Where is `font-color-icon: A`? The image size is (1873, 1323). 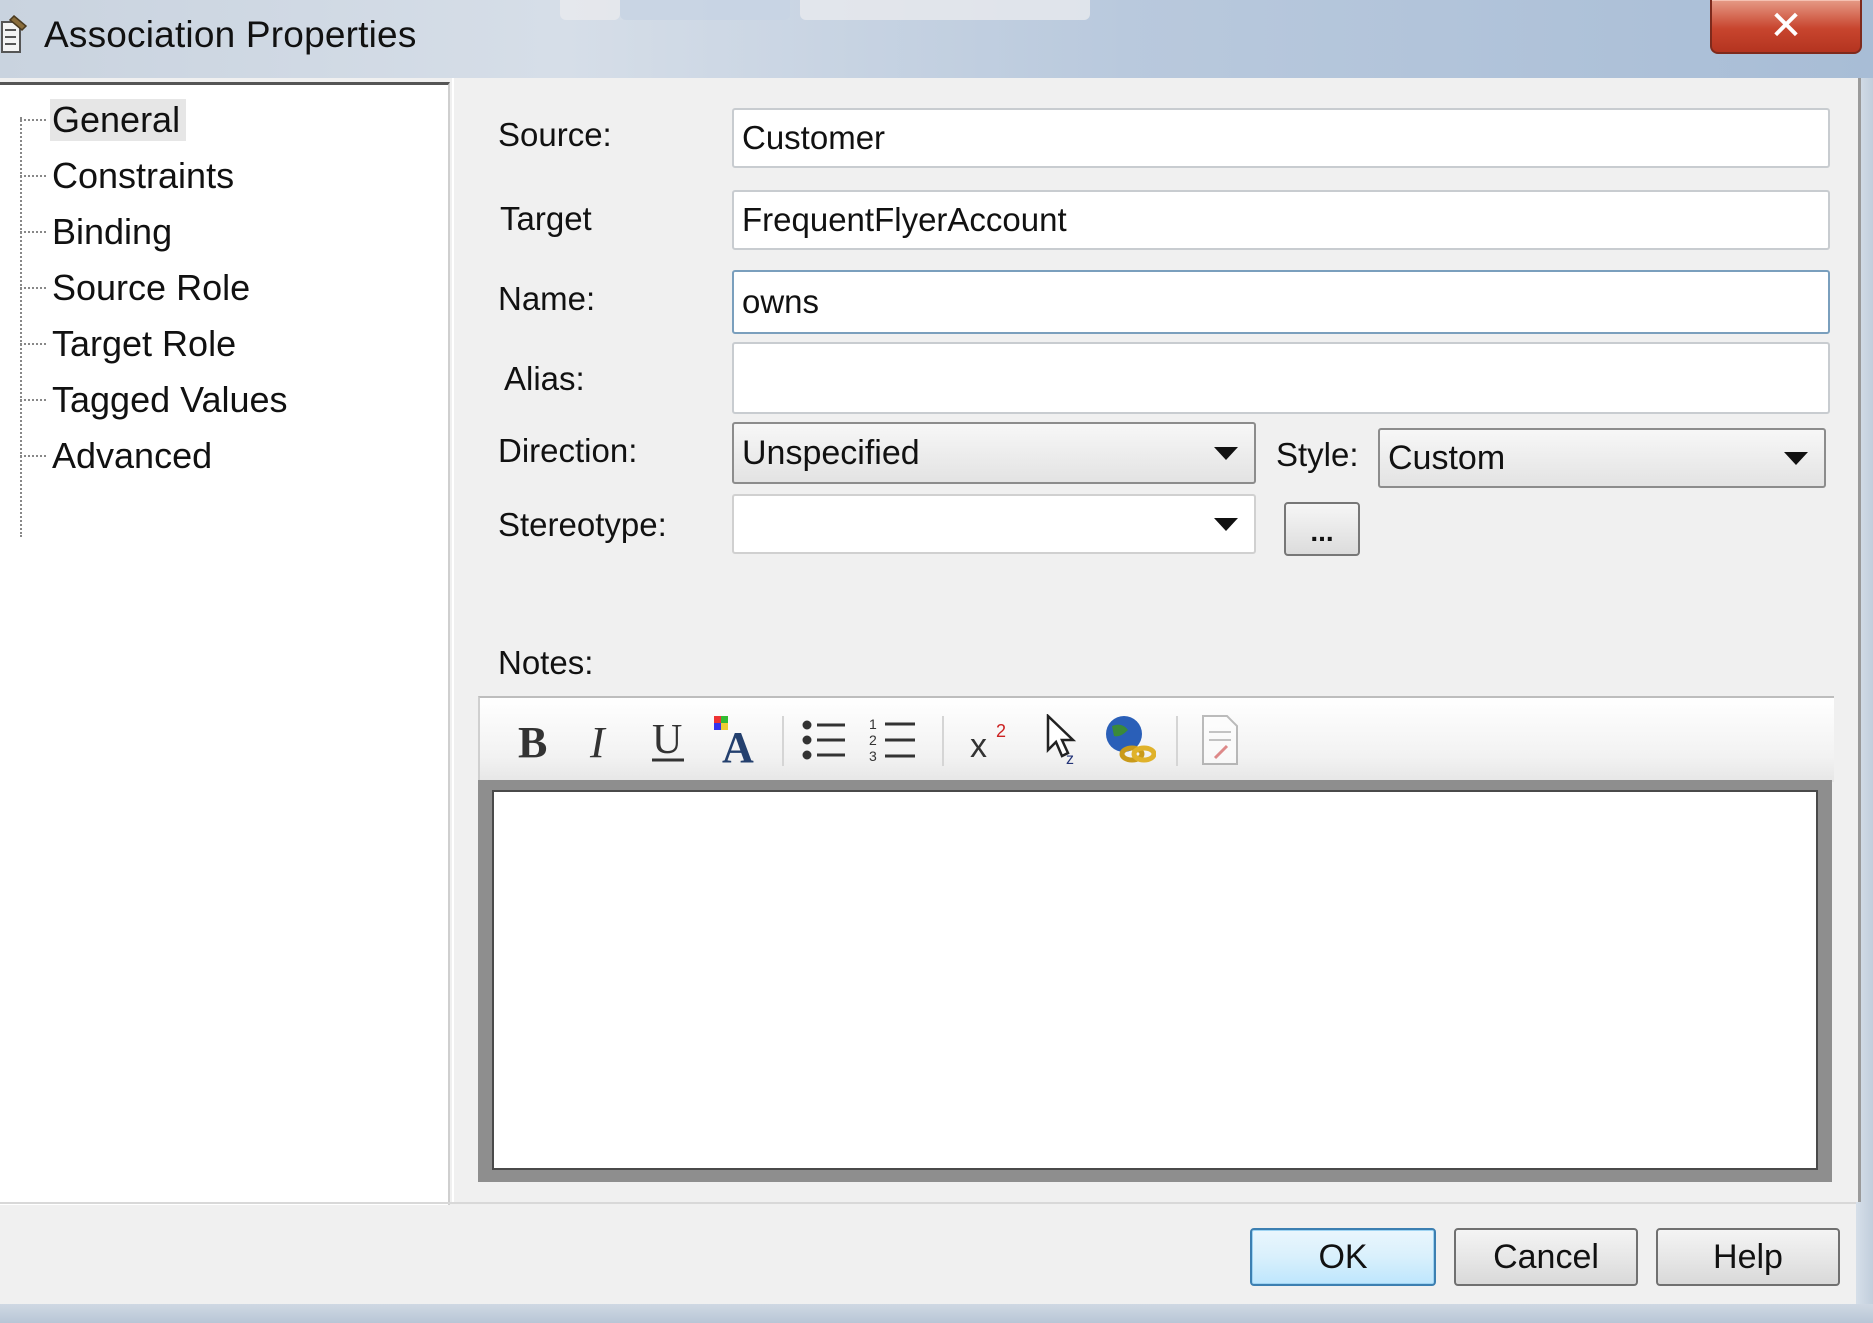 font-color-icon: A is located at coordinates (736, 740).